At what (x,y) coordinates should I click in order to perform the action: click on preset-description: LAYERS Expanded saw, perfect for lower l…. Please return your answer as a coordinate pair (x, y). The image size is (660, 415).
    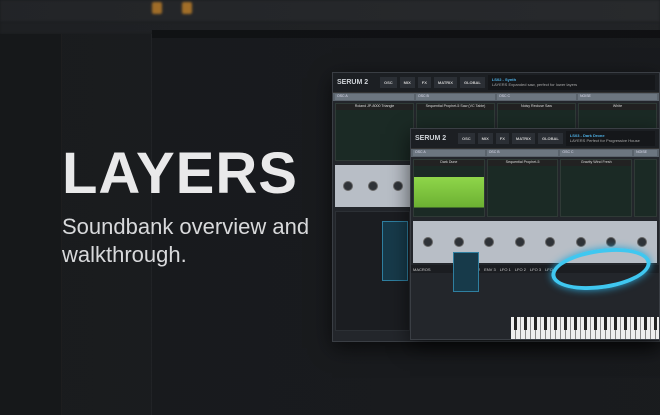
    Looking at the image, I should click on (534, 84).